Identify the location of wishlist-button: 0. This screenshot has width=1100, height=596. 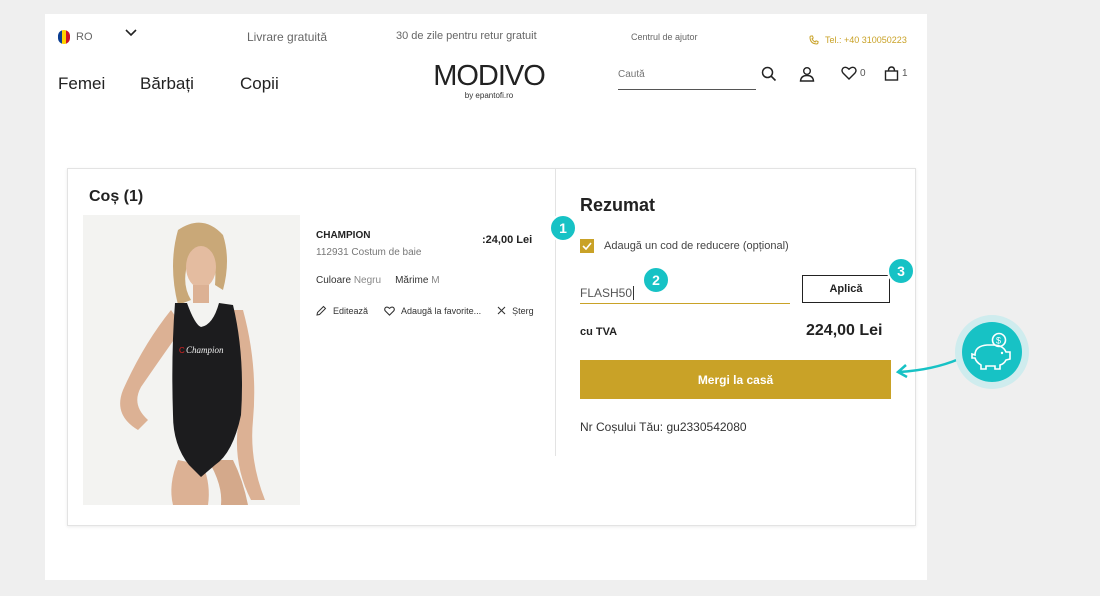
(853, 73).